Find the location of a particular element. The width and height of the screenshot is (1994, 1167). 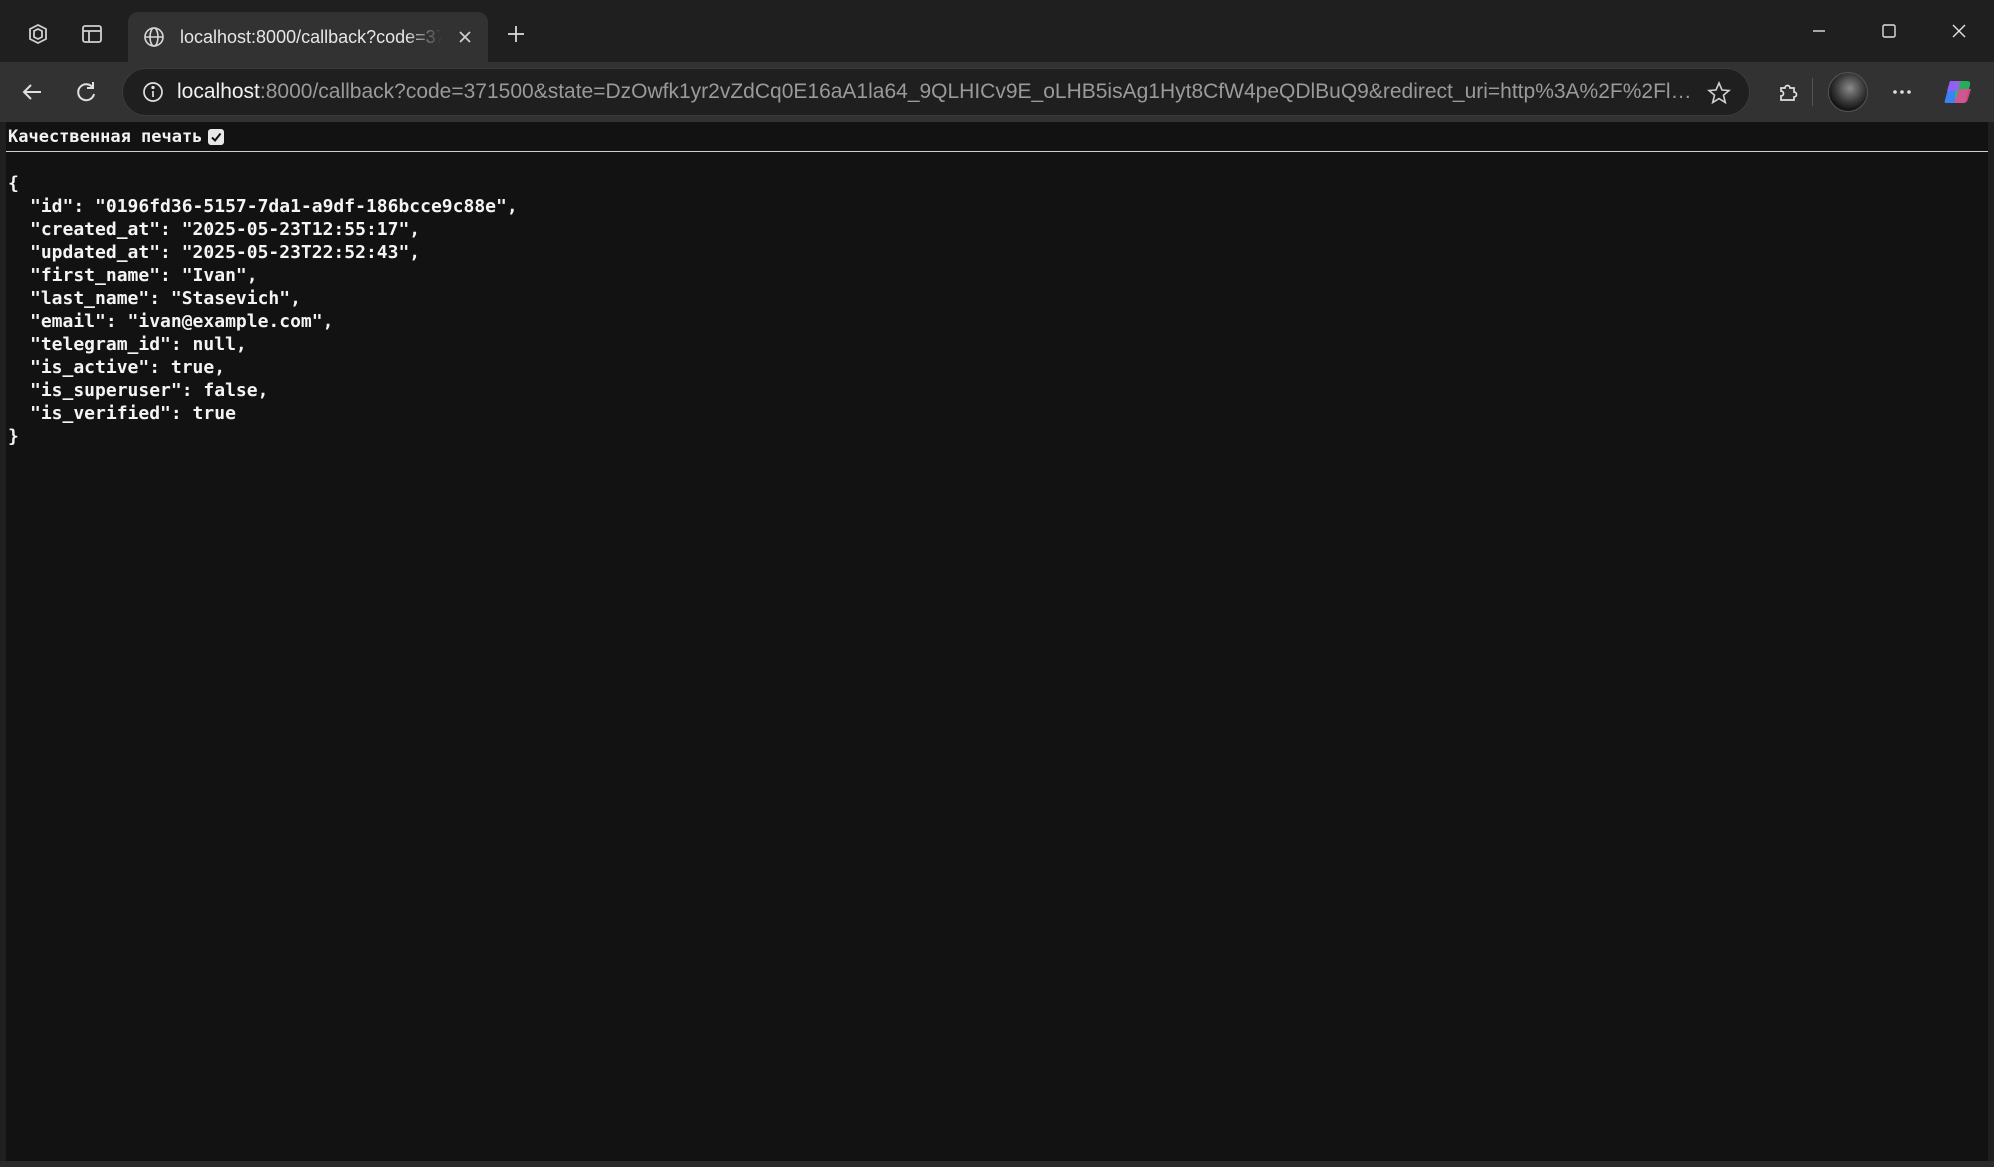

more-menu-button is located at coordinates (1902, 92).